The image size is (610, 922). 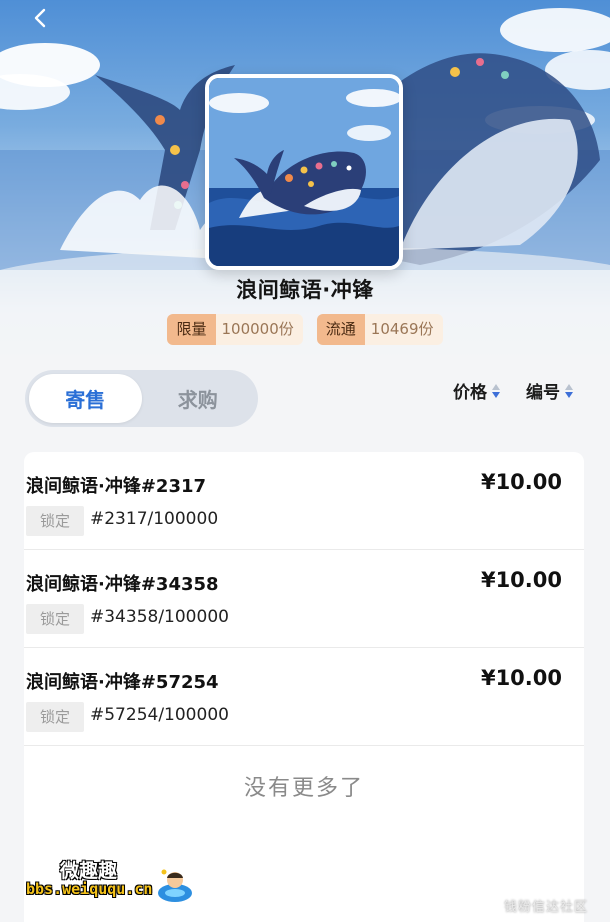 What do you see at coordinates (159, 715) in the screenshot?
I see `item-serial: #57254/100000` at bounding box center [159, 715].